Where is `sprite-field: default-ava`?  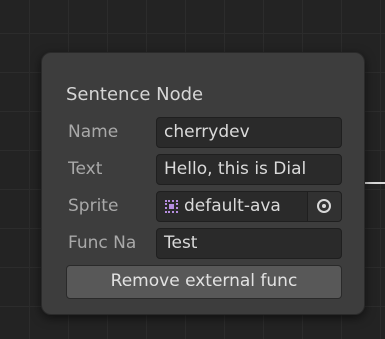
sprite-field: default-ava is located at coordinates (249, 206).